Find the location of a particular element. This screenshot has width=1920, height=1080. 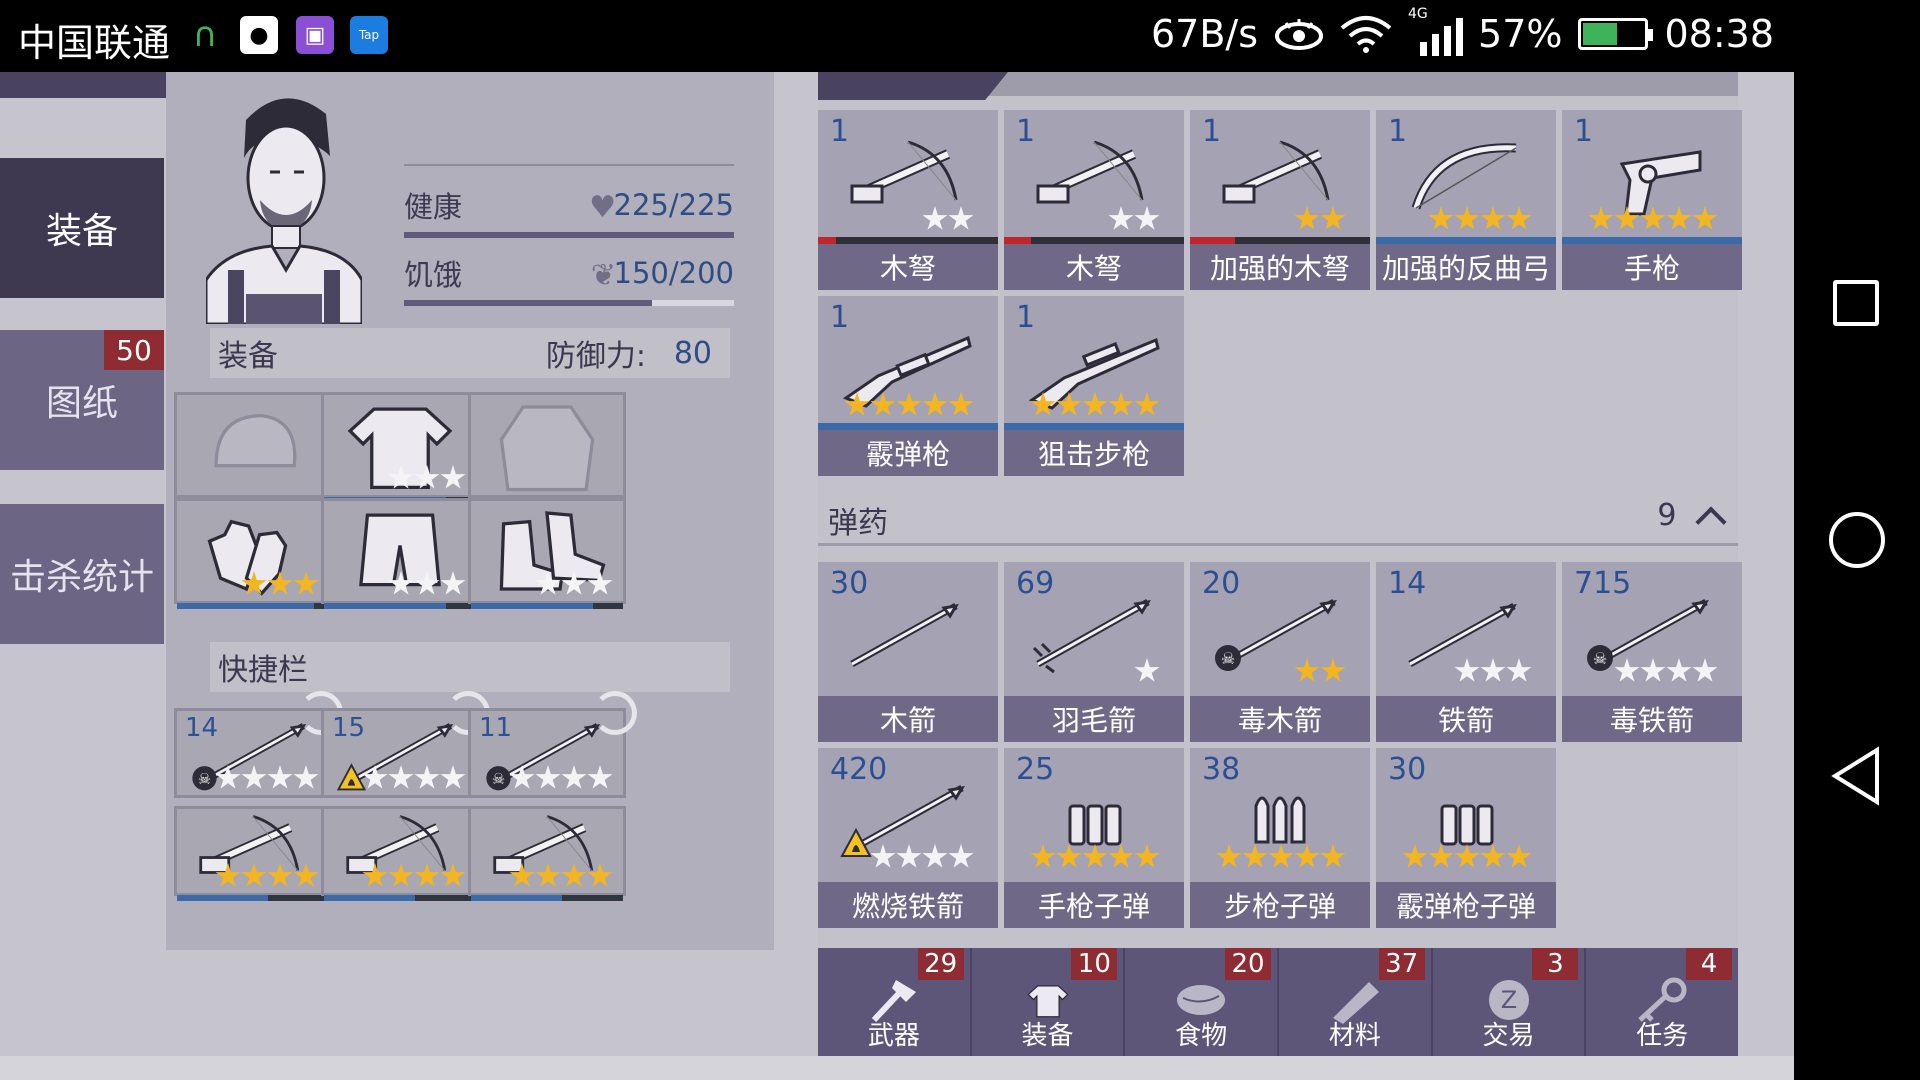

item-name: 羽毛箭 is located at coordinates (1094, 719).